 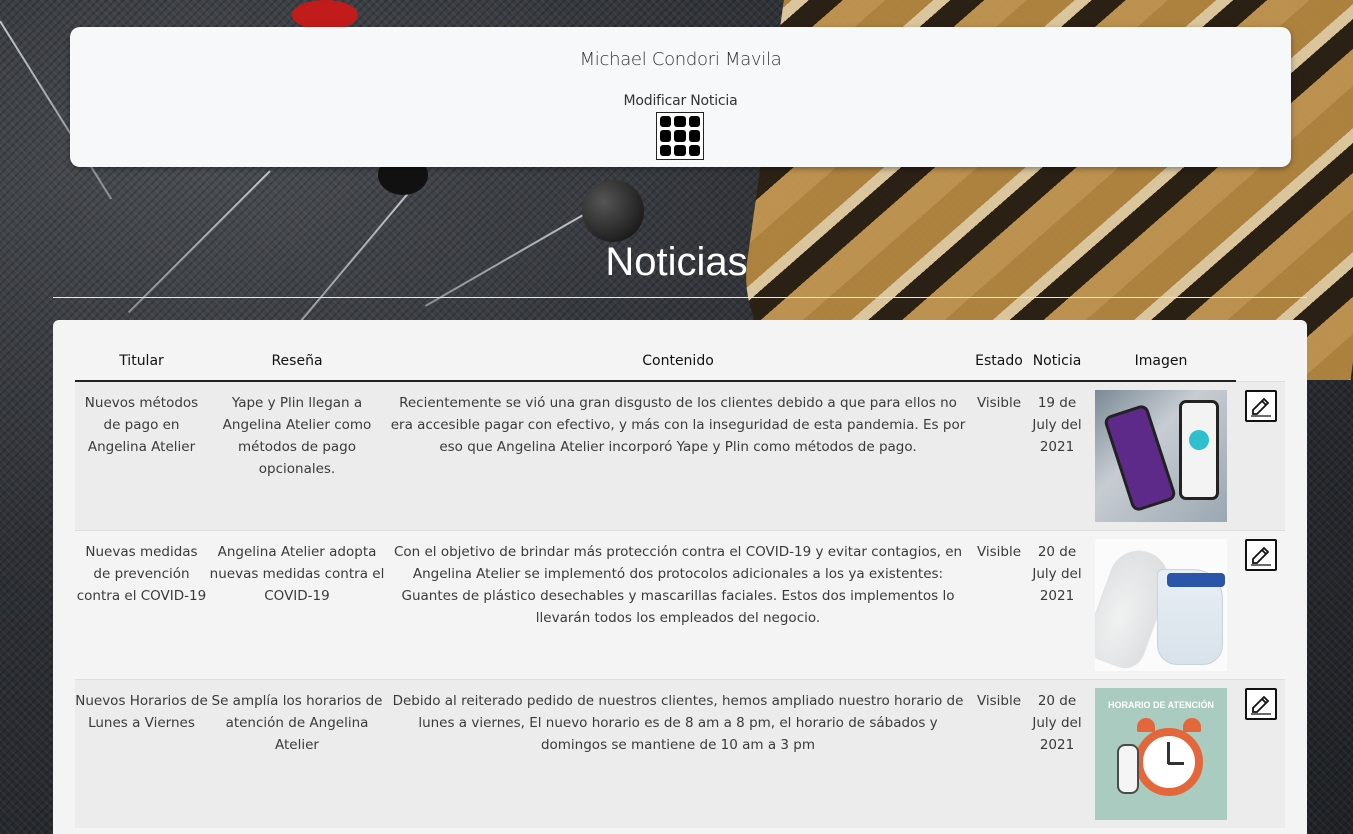 What do you see at coordinates (1057, 362) in the screenshot?
I see `column-header-noticia: Noticia` at bounding box center [1057, 362].